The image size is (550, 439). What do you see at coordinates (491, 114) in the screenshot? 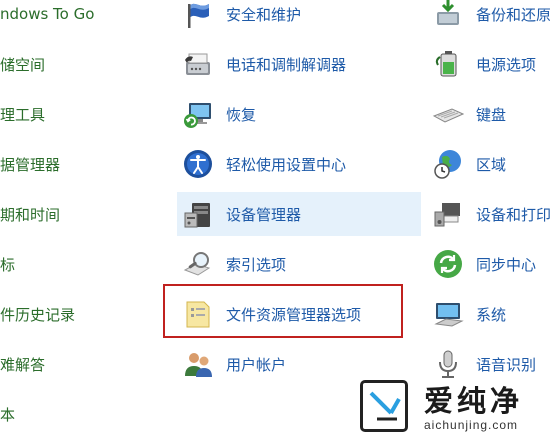
I see `item-label: 键盘` at bounding box center [491, 114].